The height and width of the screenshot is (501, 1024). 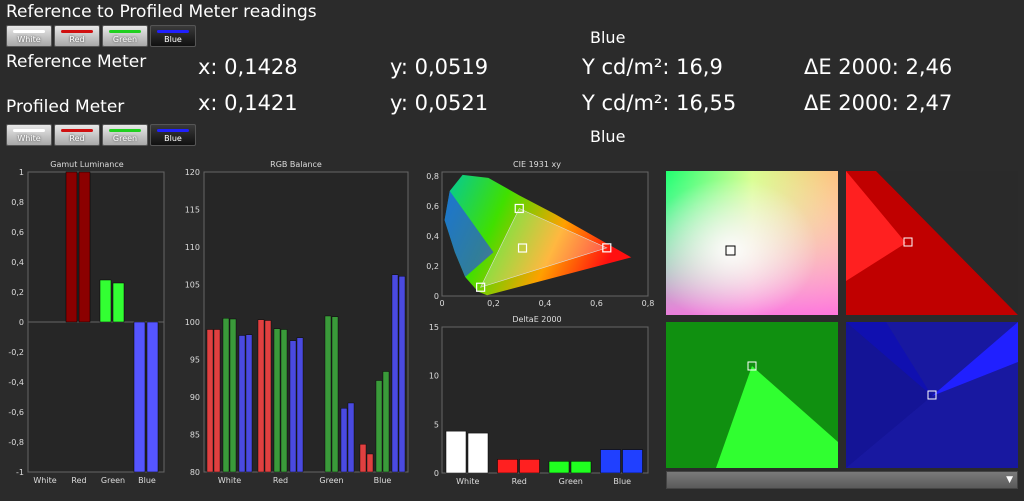 I want to click on rgb-balance-title: RGB Balance, so click(x=296, y=164).